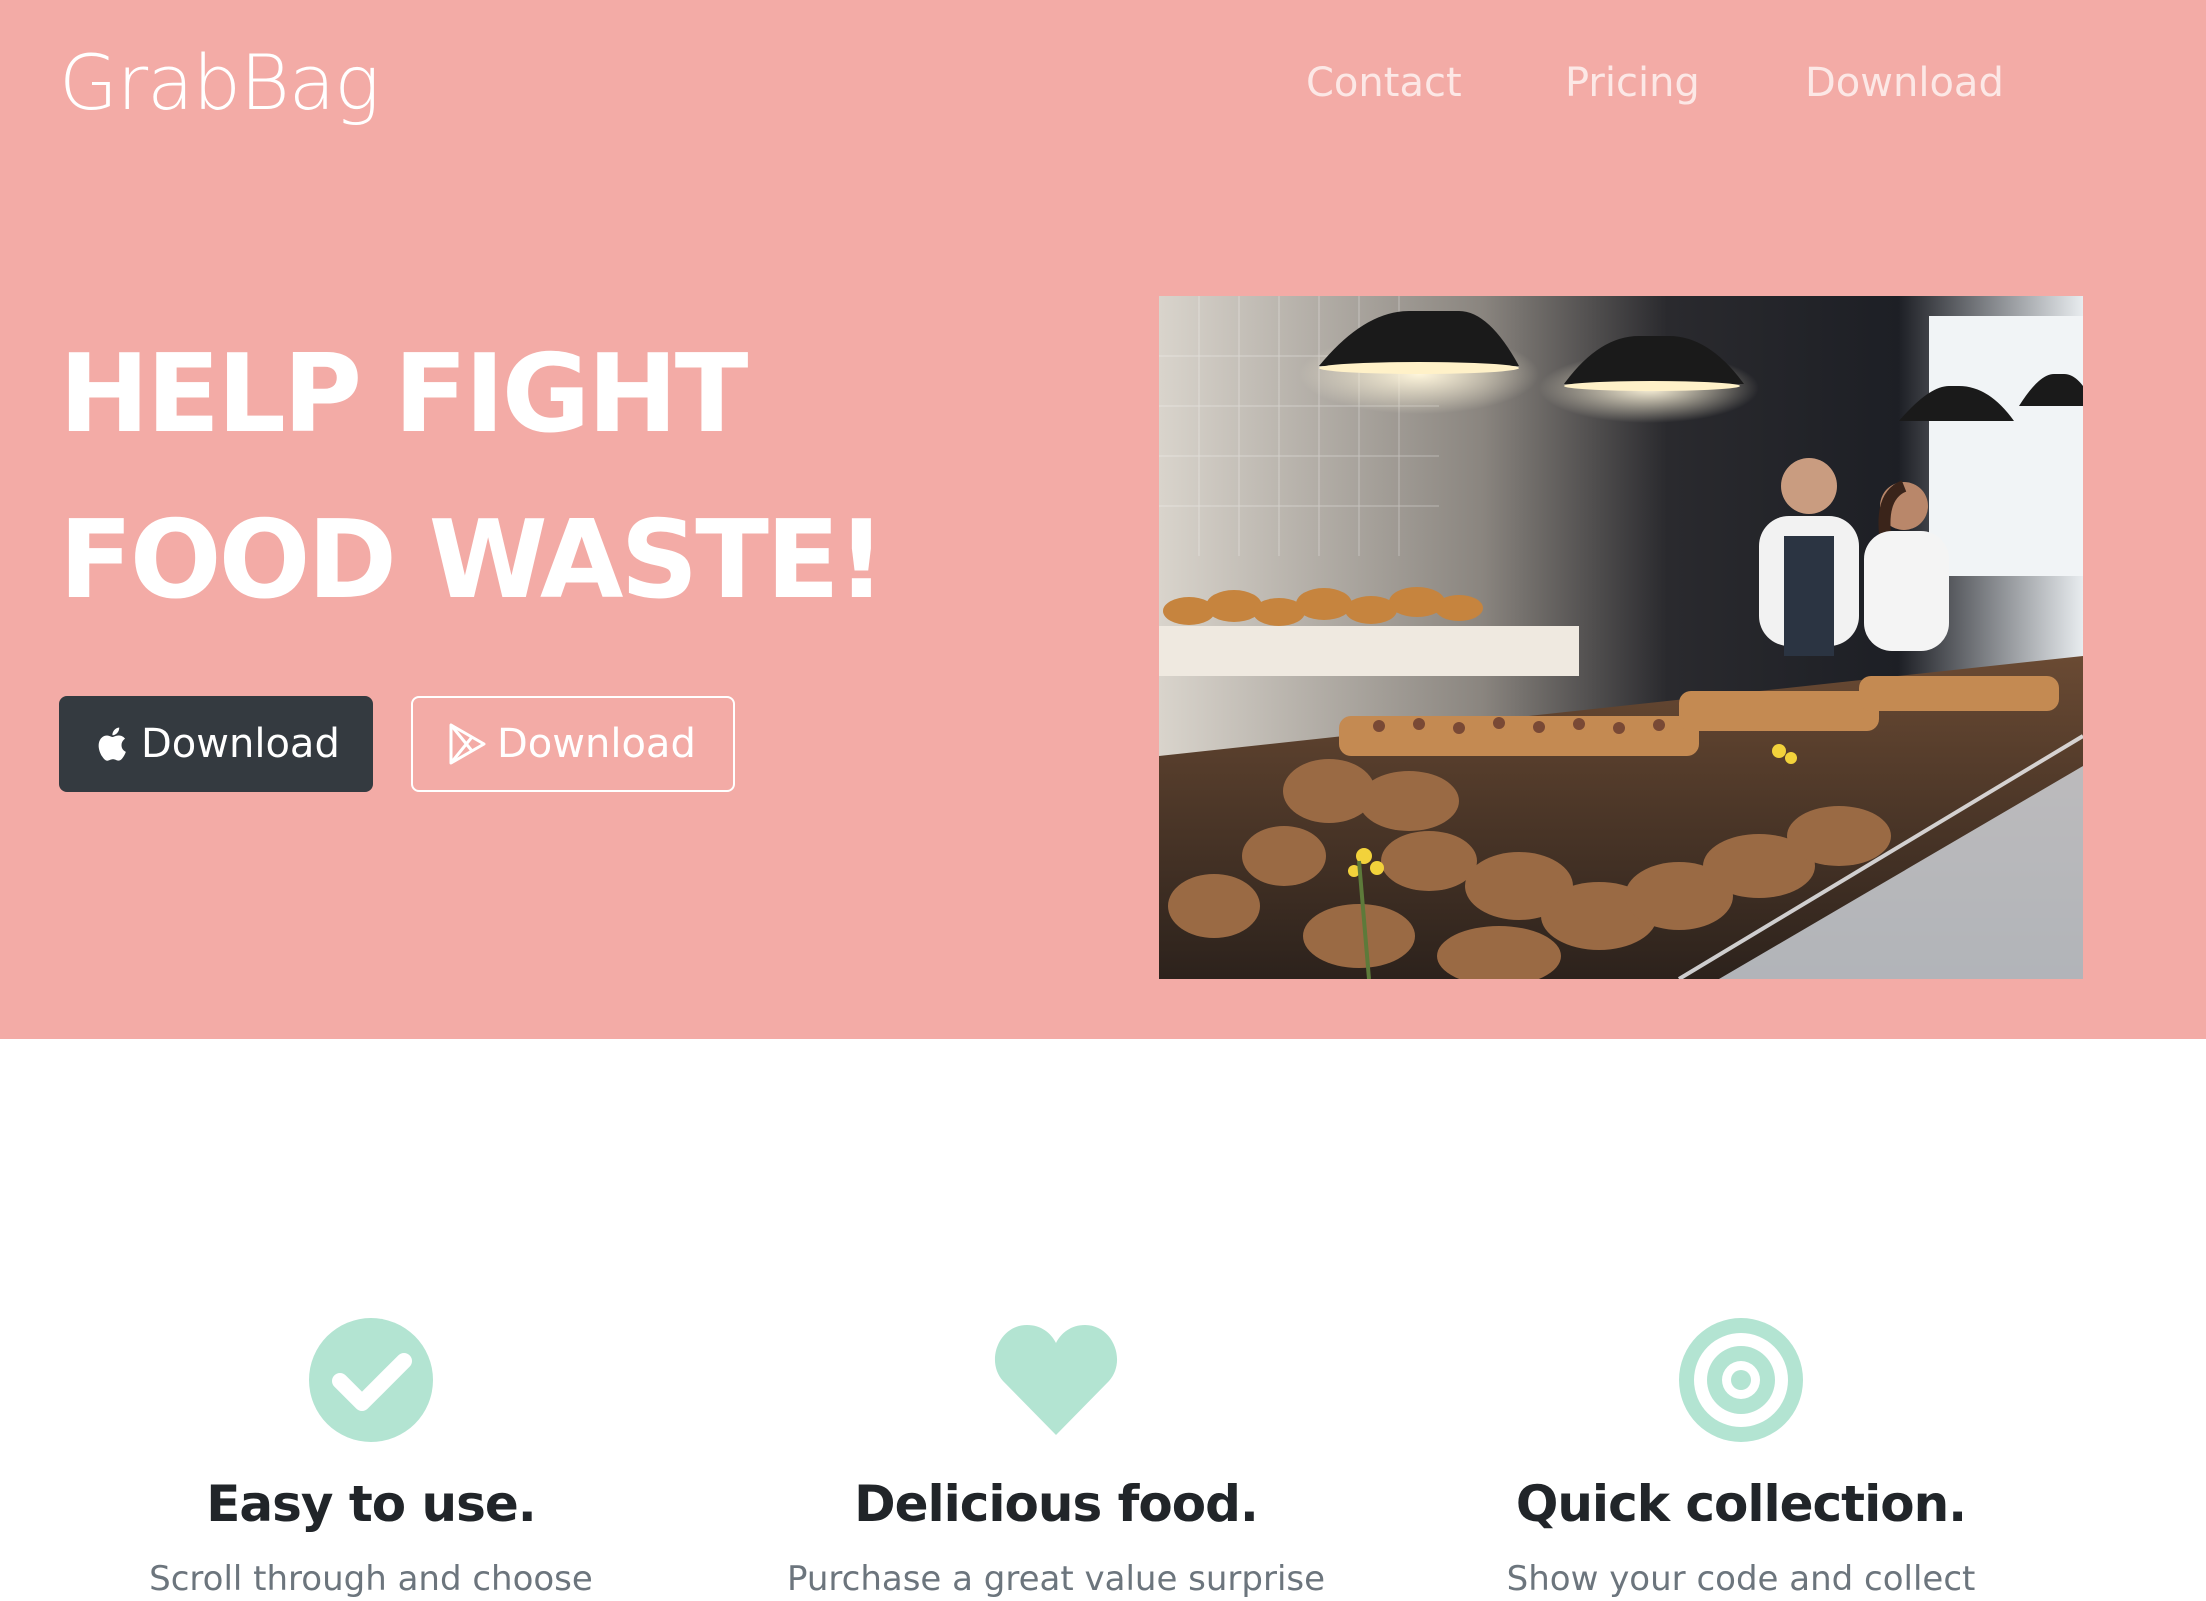  Describe the element at coordinates (472, 560) in the screenshot. I see `hero-headline-line2: FOOD WASTE!` at that location.